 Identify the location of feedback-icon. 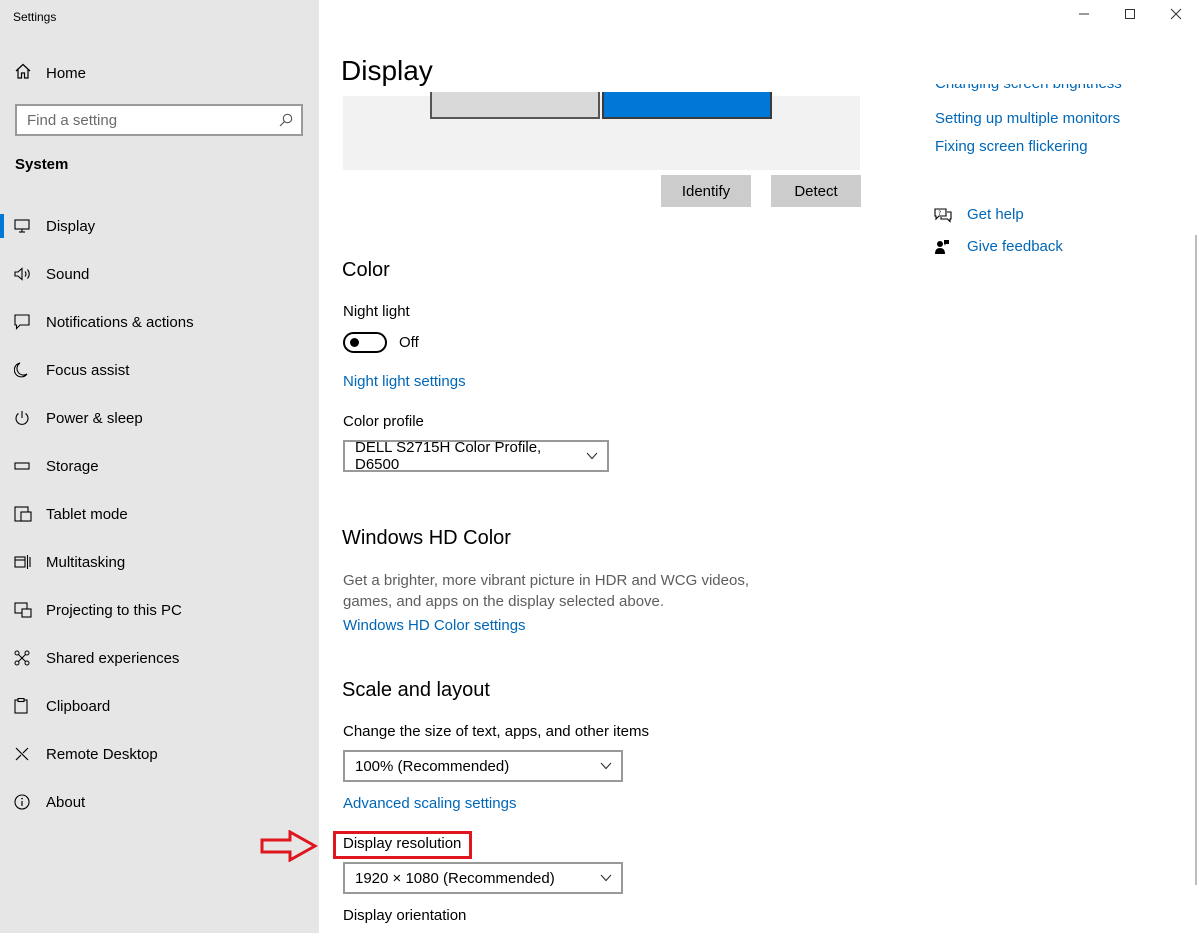
(950, 247).